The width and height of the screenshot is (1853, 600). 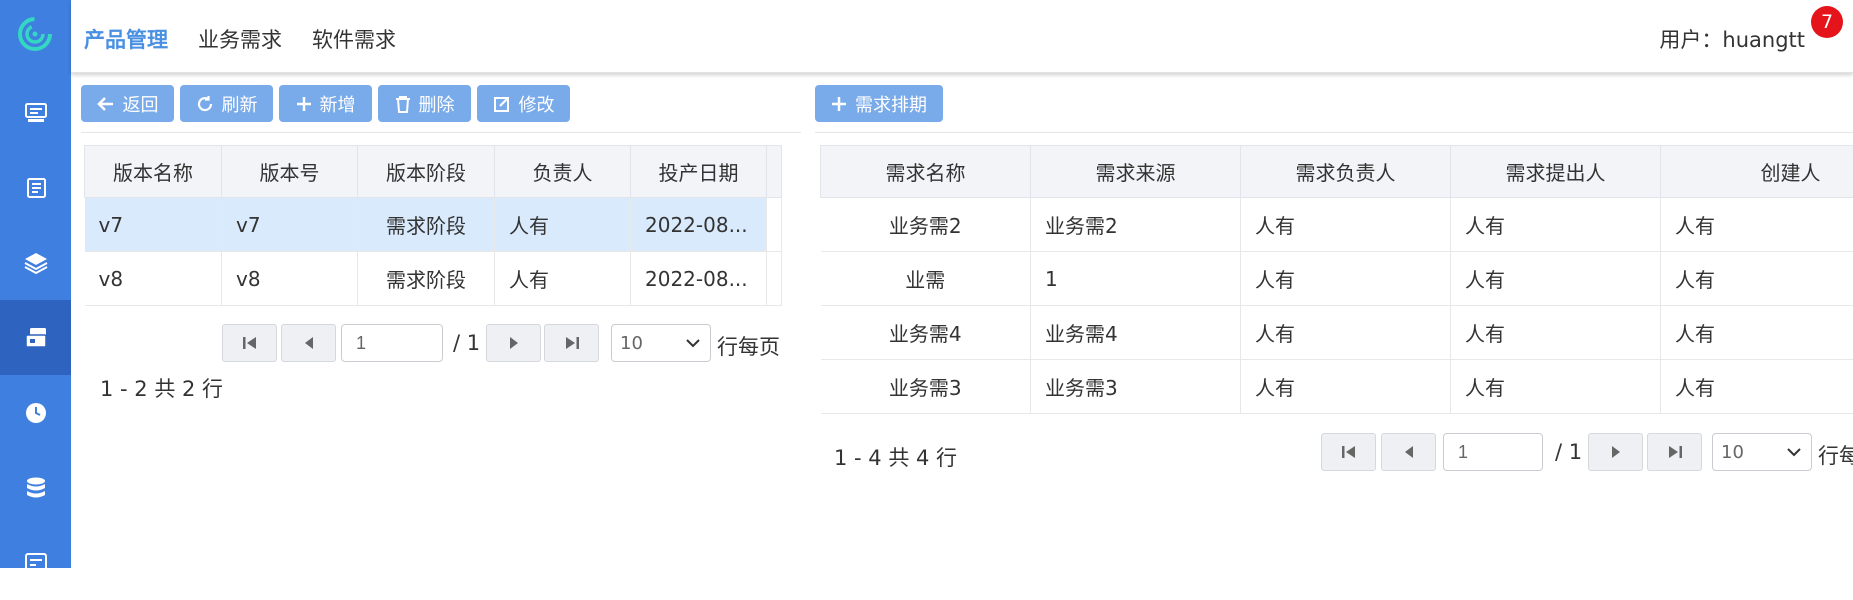 What do you see at coordinates (240, 39) in the screenshot?
I see `menu-business-requirements: 业务需求` at bounding box center [240, 39].